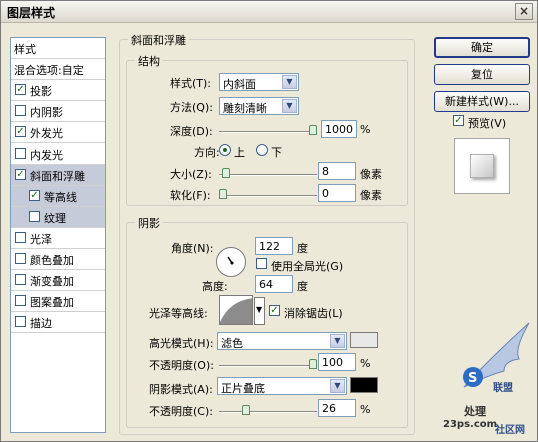  Describe the element at coordinates (58, 196) in the screenshot. I see `style-list-item: ✓ 等高线` at that location.